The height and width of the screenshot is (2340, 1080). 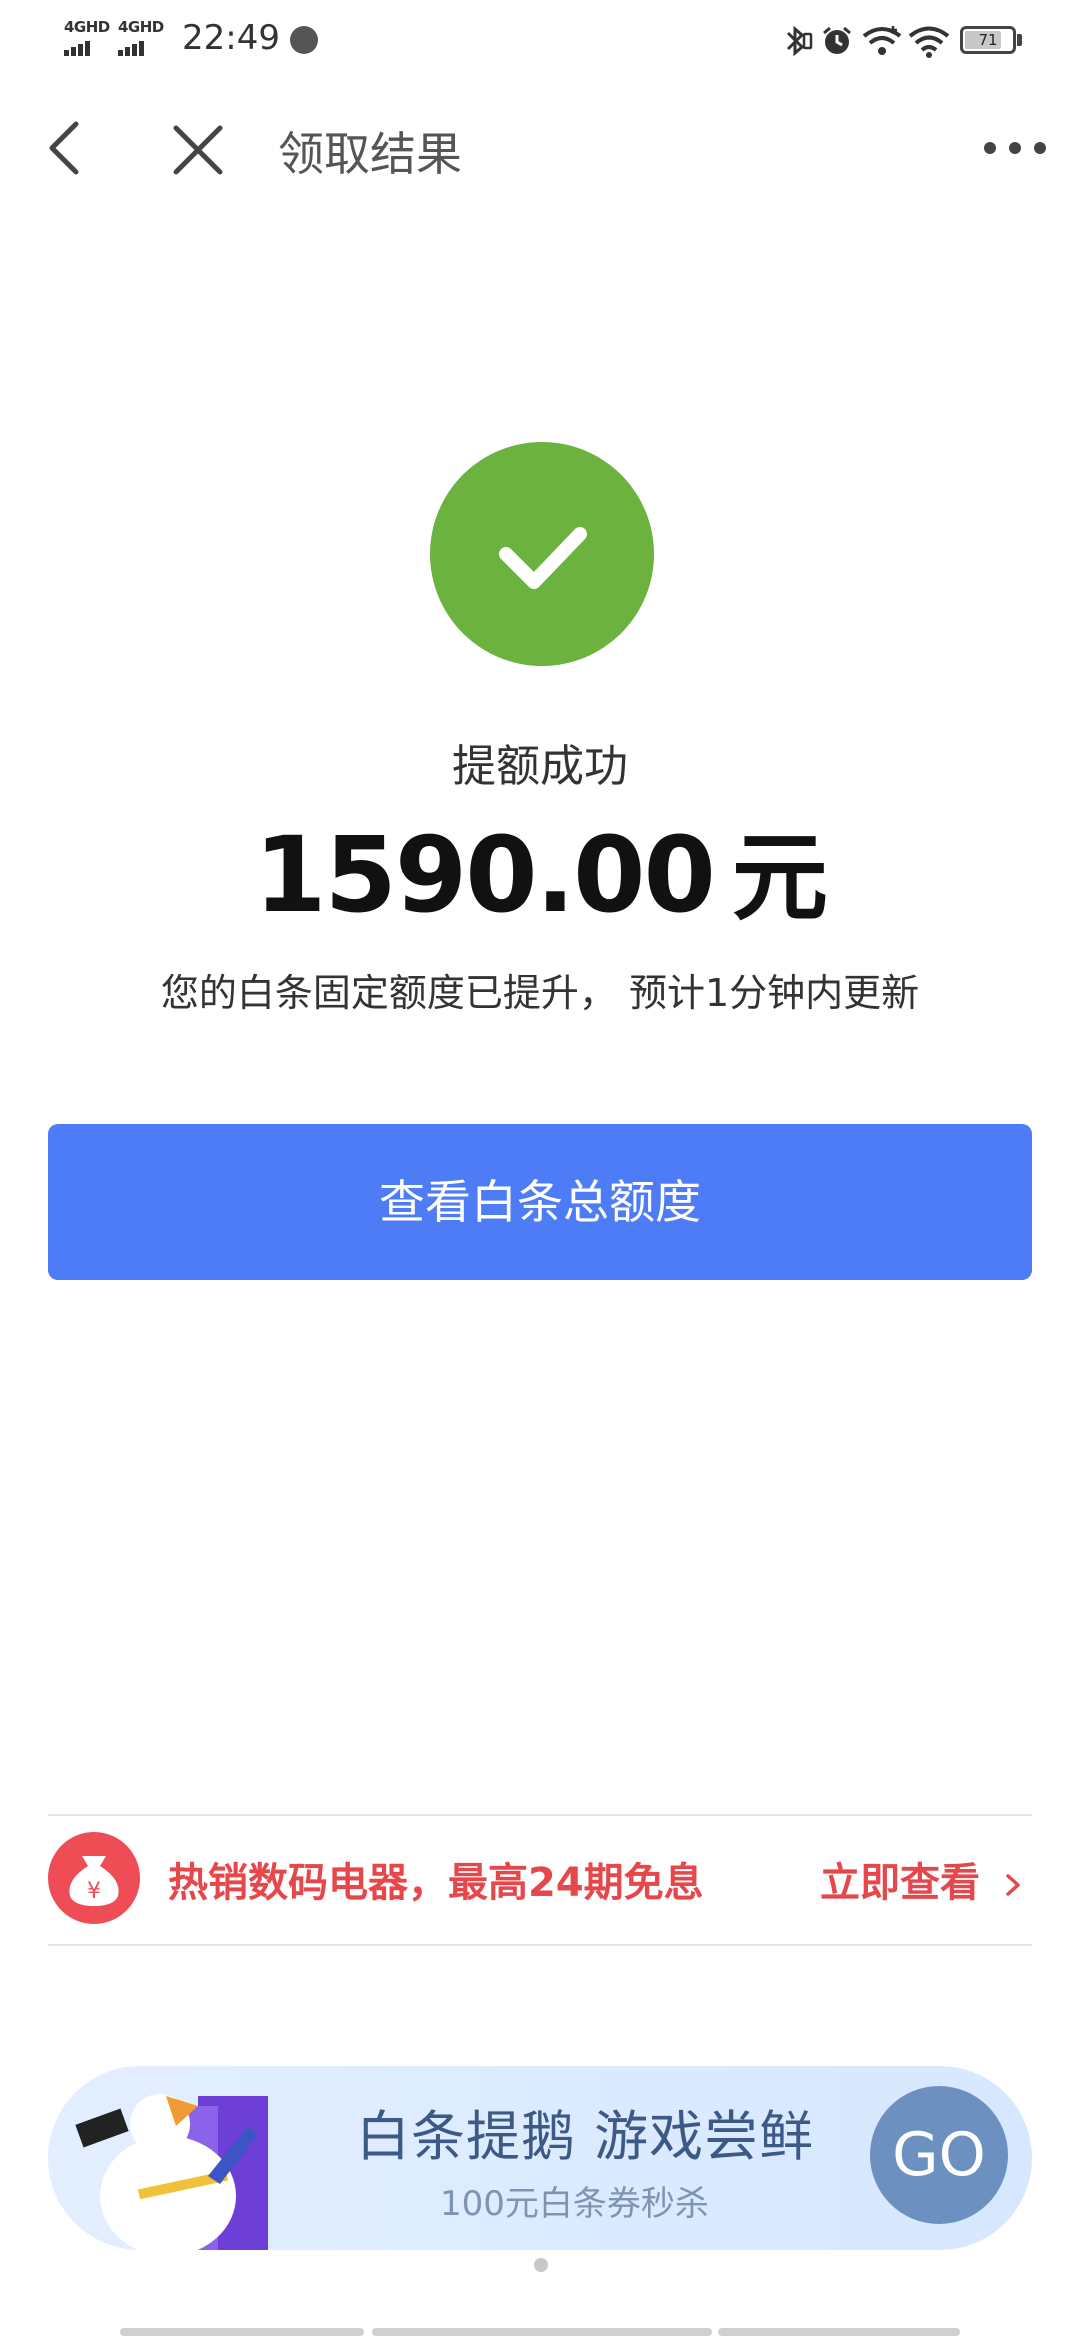 I want to click on promo-banner: 白条提鹅 游戏尝鲜 100元白条券秒杀 GO, so click(x=540, y=2158).